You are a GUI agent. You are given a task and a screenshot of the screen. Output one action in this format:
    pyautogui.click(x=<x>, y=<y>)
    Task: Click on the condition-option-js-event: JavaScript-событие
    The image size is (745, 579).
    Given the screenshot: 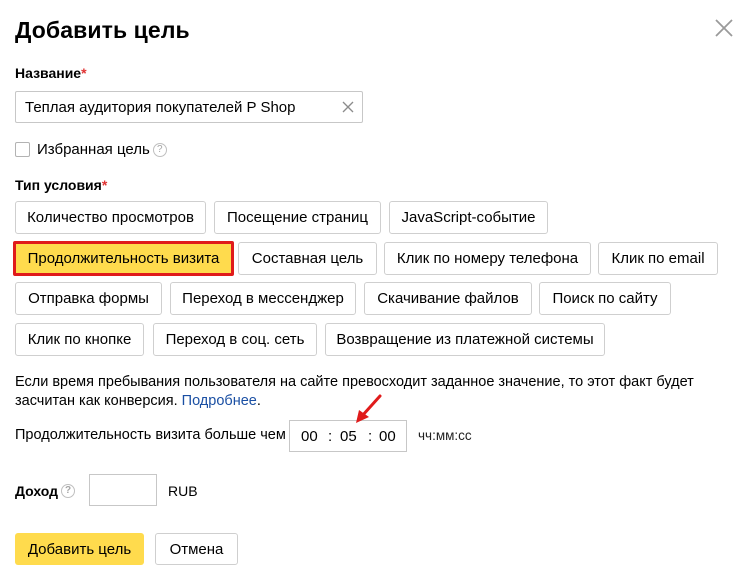 What is the action you would take?
    pyautogui.click(x=468, y=217)
    